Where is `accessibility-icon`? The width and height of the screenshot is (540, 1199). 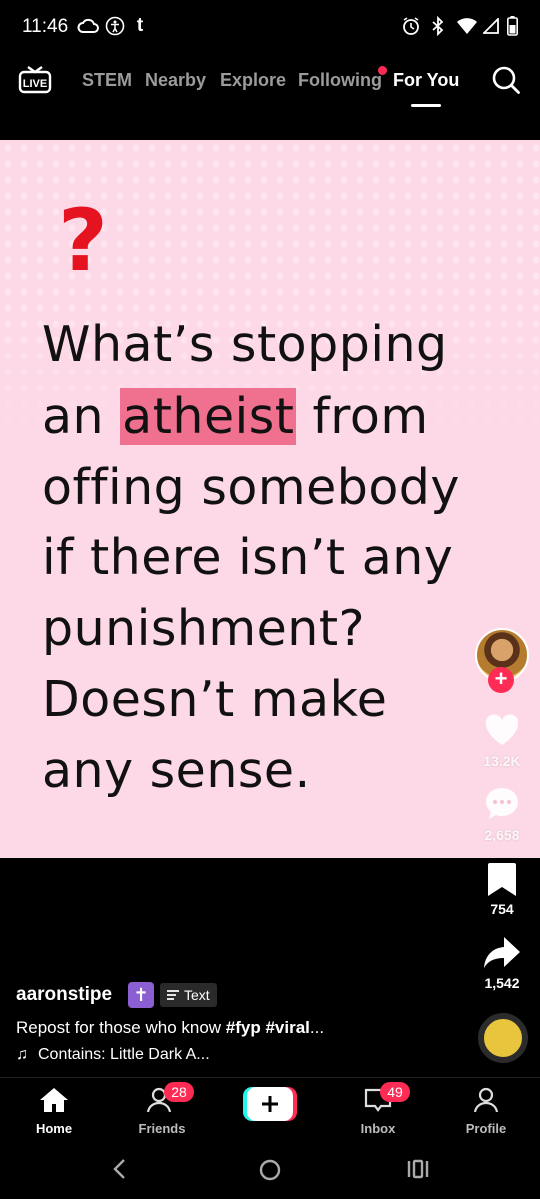 accessibility-icon is located at coordinates (115, 26).